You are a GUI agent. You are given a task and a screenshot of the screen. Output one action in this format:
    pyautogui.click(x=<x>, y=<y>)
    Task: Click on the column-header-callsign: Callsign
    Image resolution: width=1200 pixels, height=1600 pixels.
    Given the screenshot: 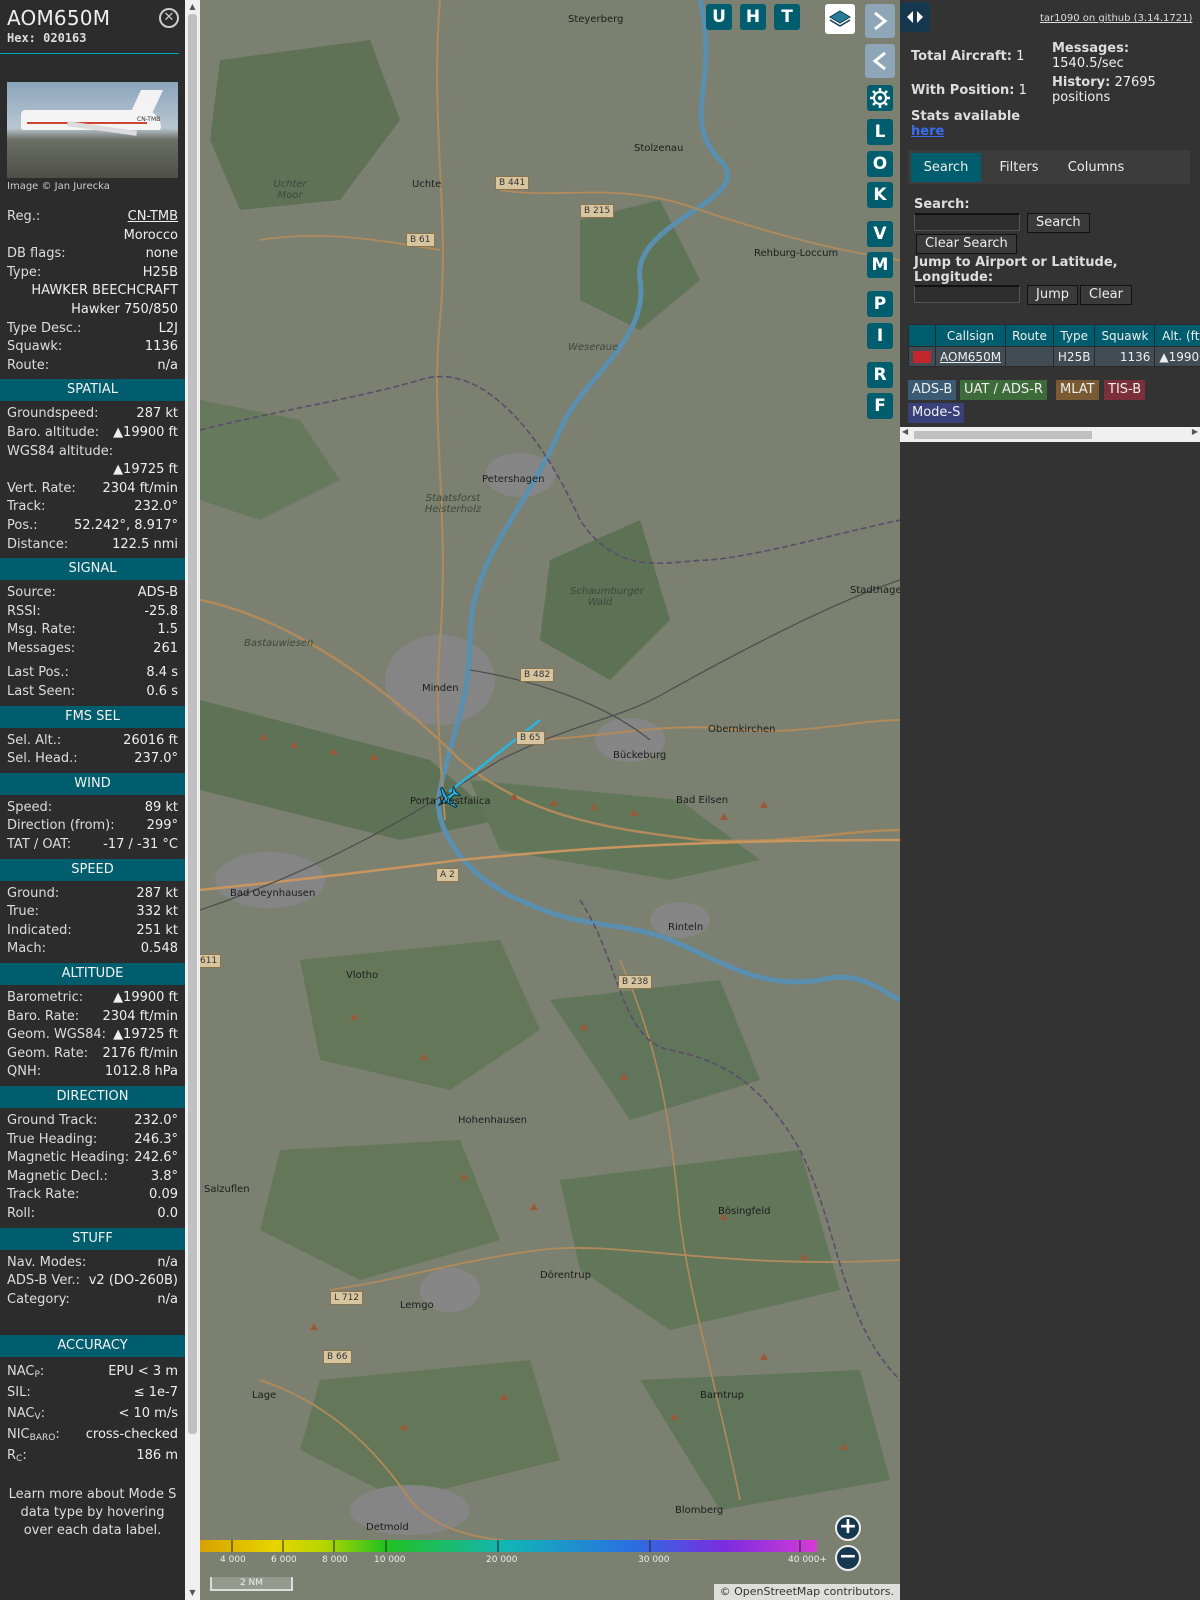 What is the action you would take?
    pyautogui.click(x=970, y=335)
    